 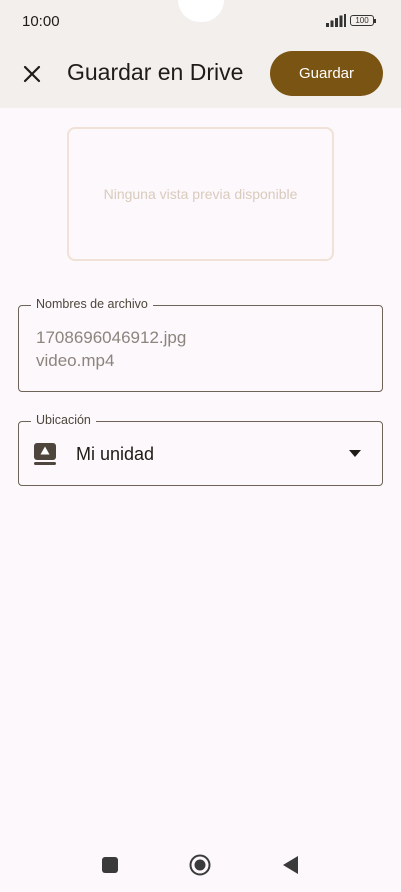 I want to click on recents-icon, so click(x=110, y=865).